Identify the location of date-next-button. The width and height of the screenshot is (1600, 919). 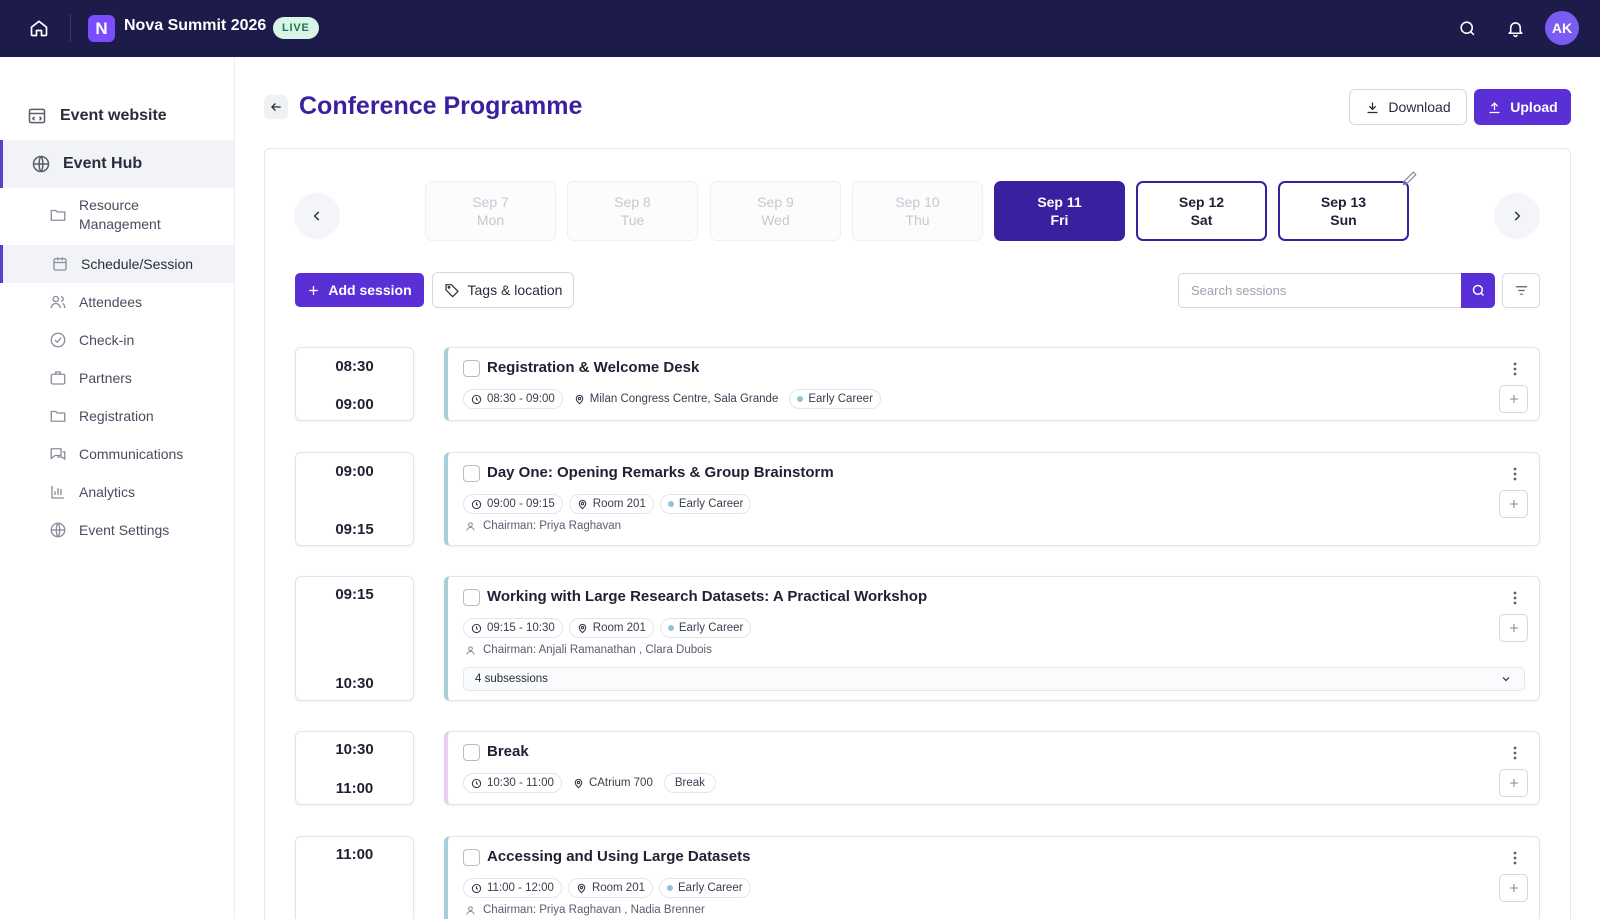
(1517, 216).